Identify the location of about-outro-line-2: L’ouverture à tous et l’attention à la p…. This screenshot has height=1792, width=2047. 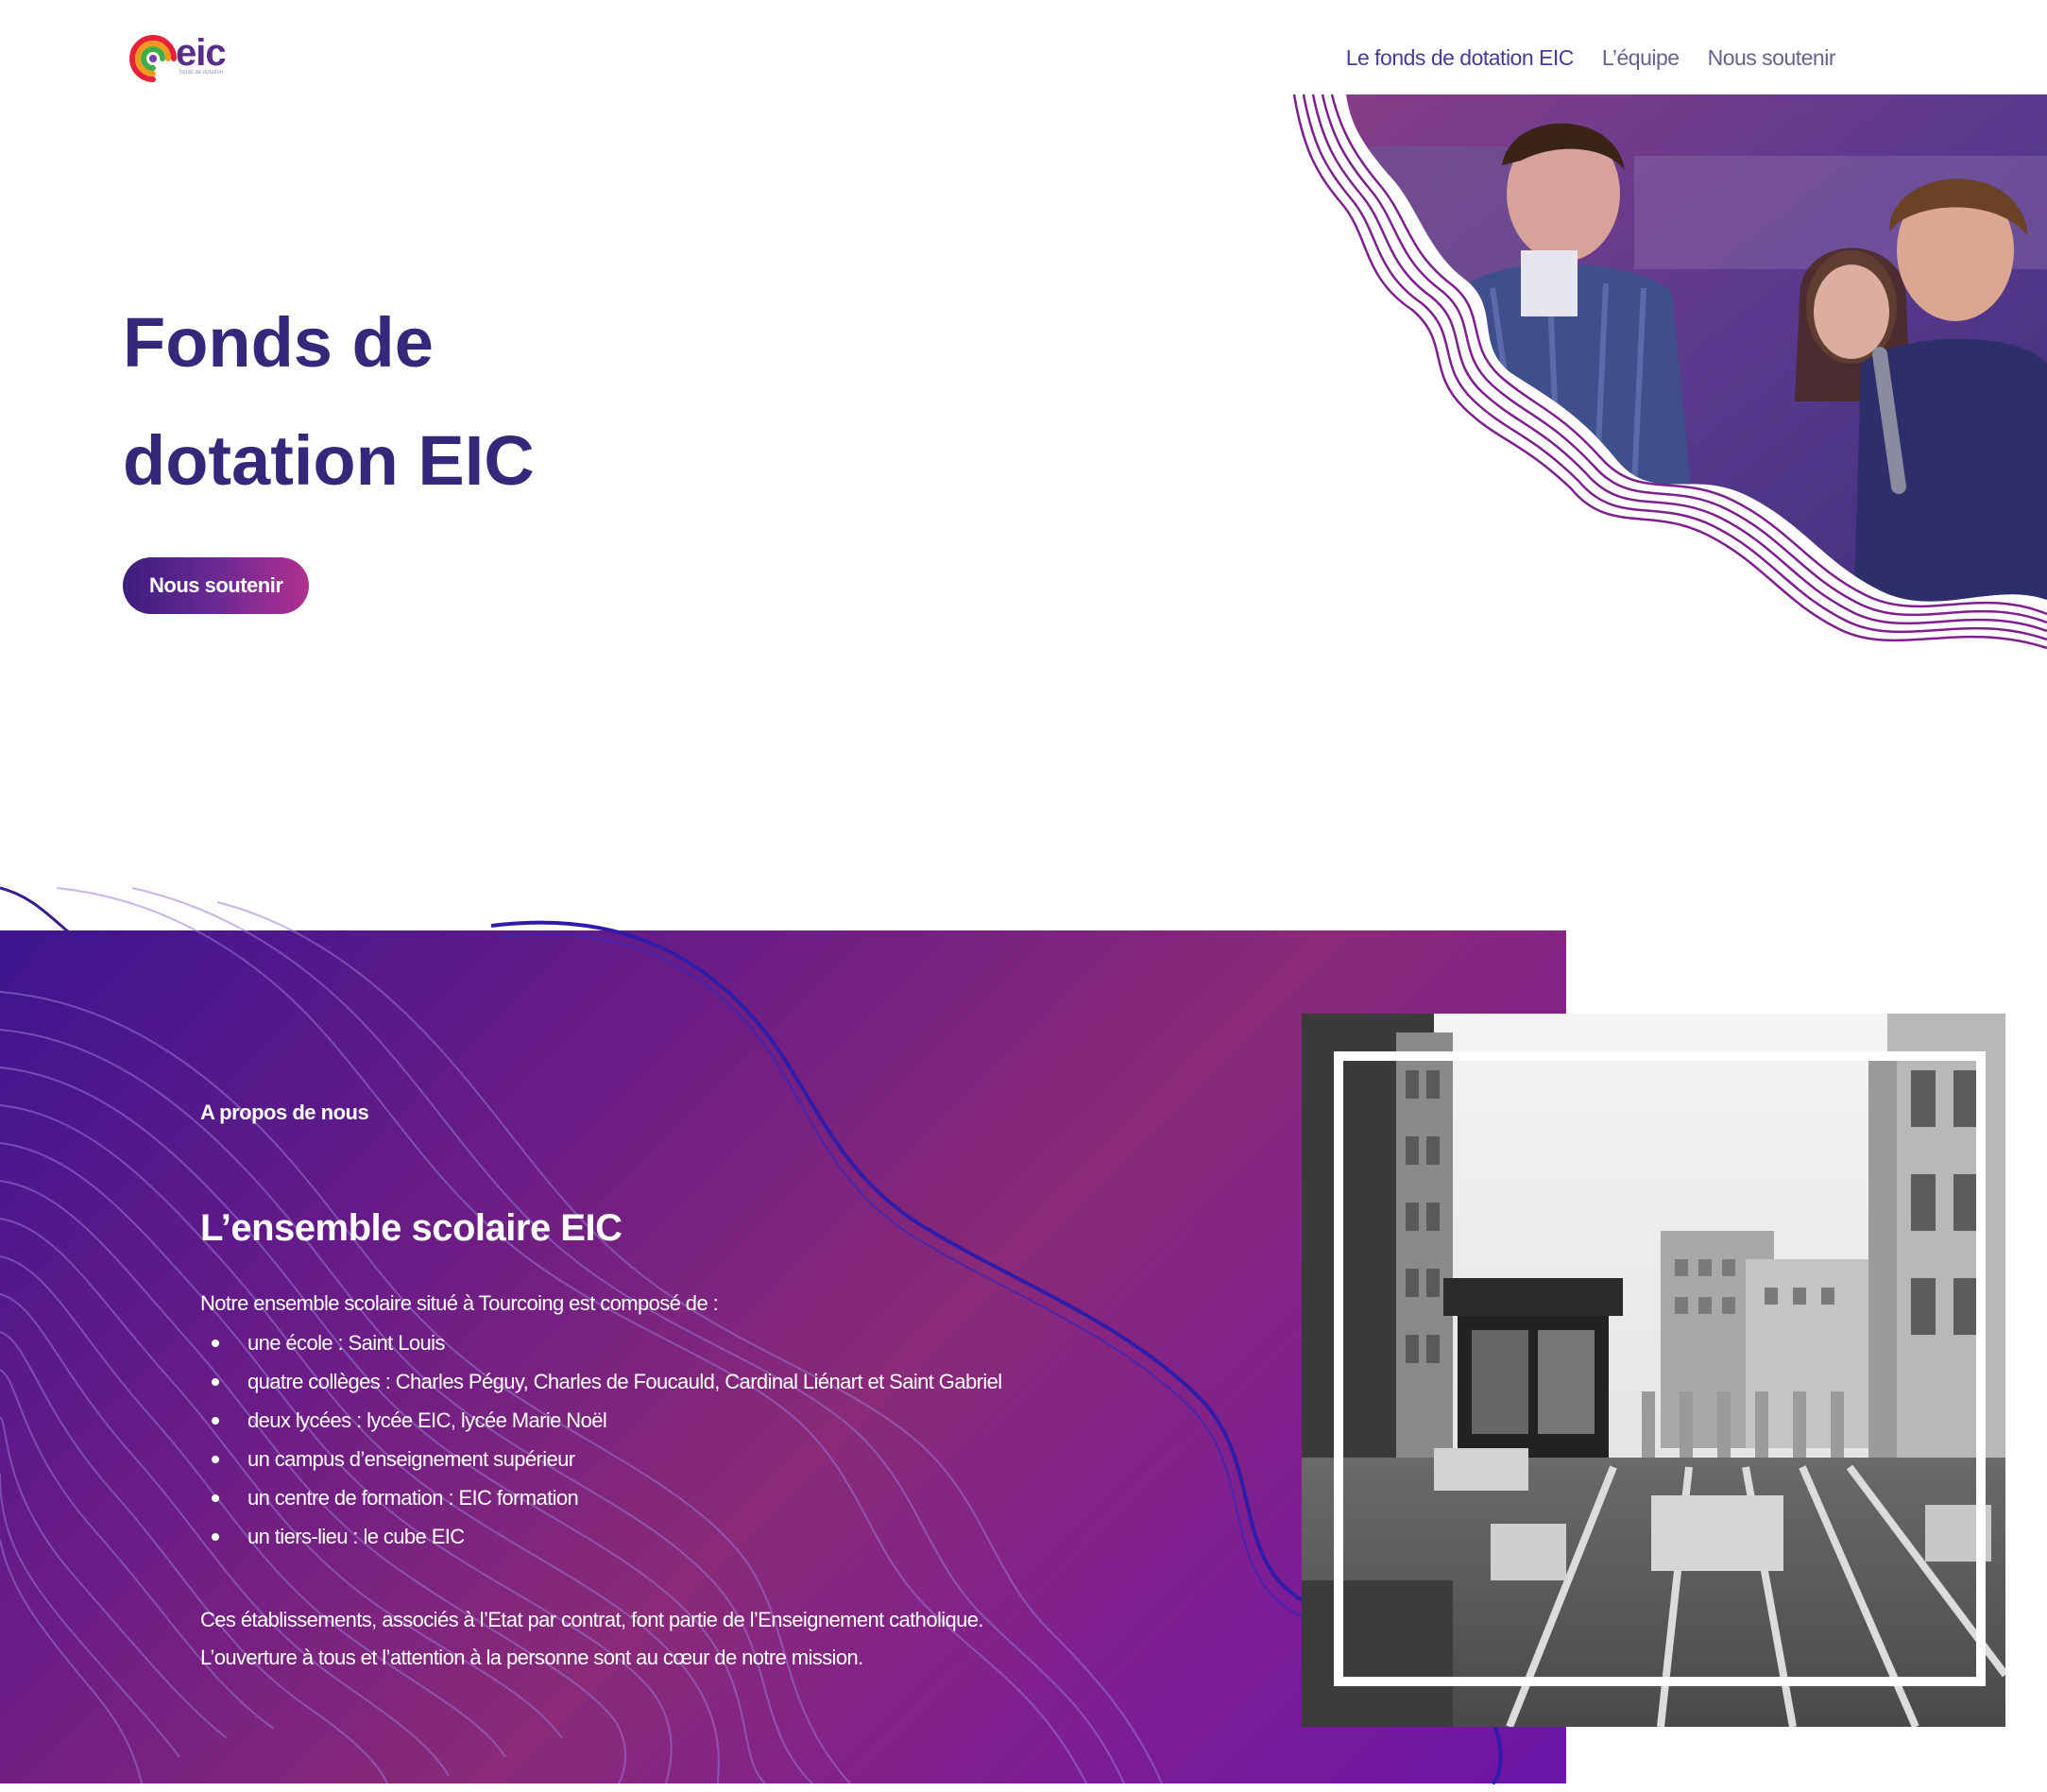
(531, 1657).